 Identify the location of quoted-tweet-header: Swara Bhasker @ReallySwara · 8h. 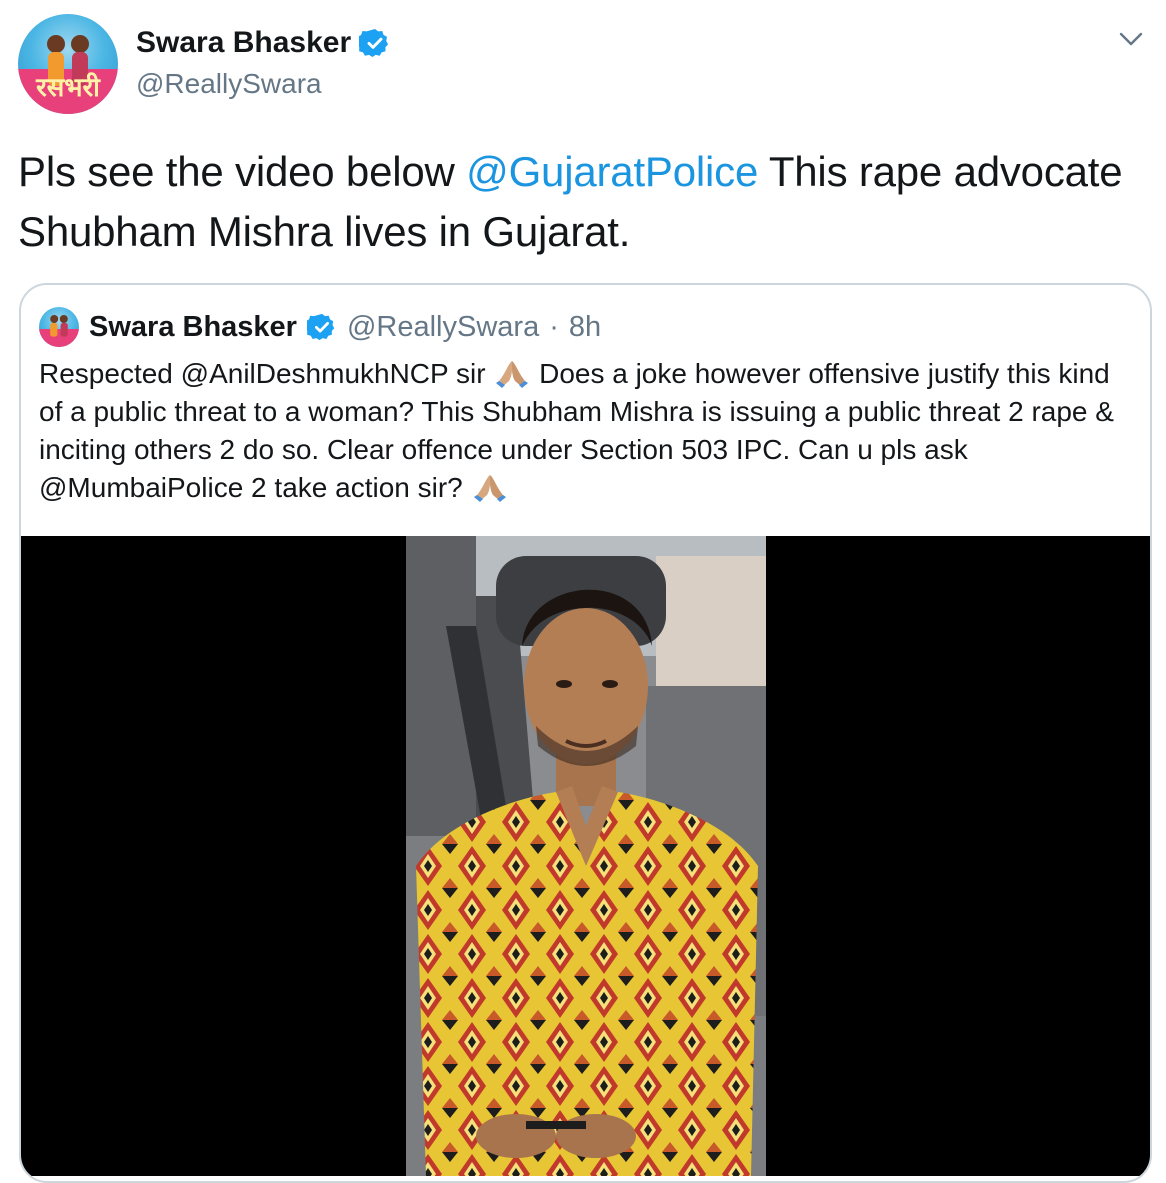
(320, 327).